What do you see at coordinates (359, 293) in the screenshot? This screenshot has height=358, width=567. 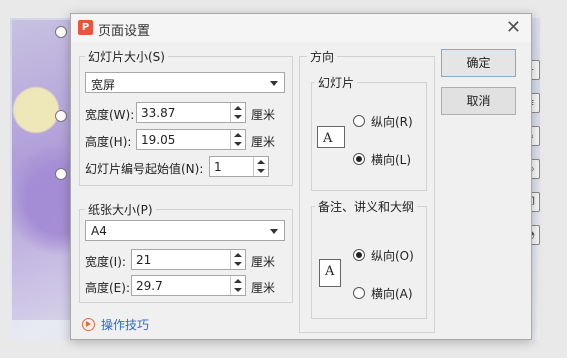 I see `notes-landscape-radio` at bounding box center [359, 293].